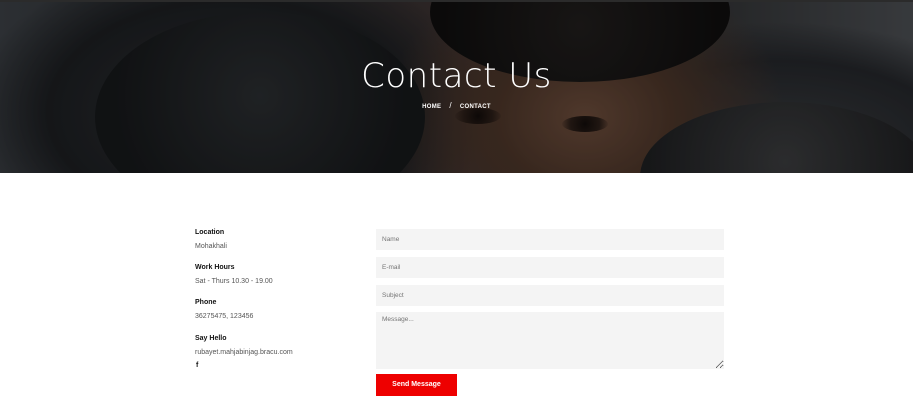  What do you see at coordinates (210, 232) in the screenshot?
I see `location-heading: Location` at bounding box center [210, 232].